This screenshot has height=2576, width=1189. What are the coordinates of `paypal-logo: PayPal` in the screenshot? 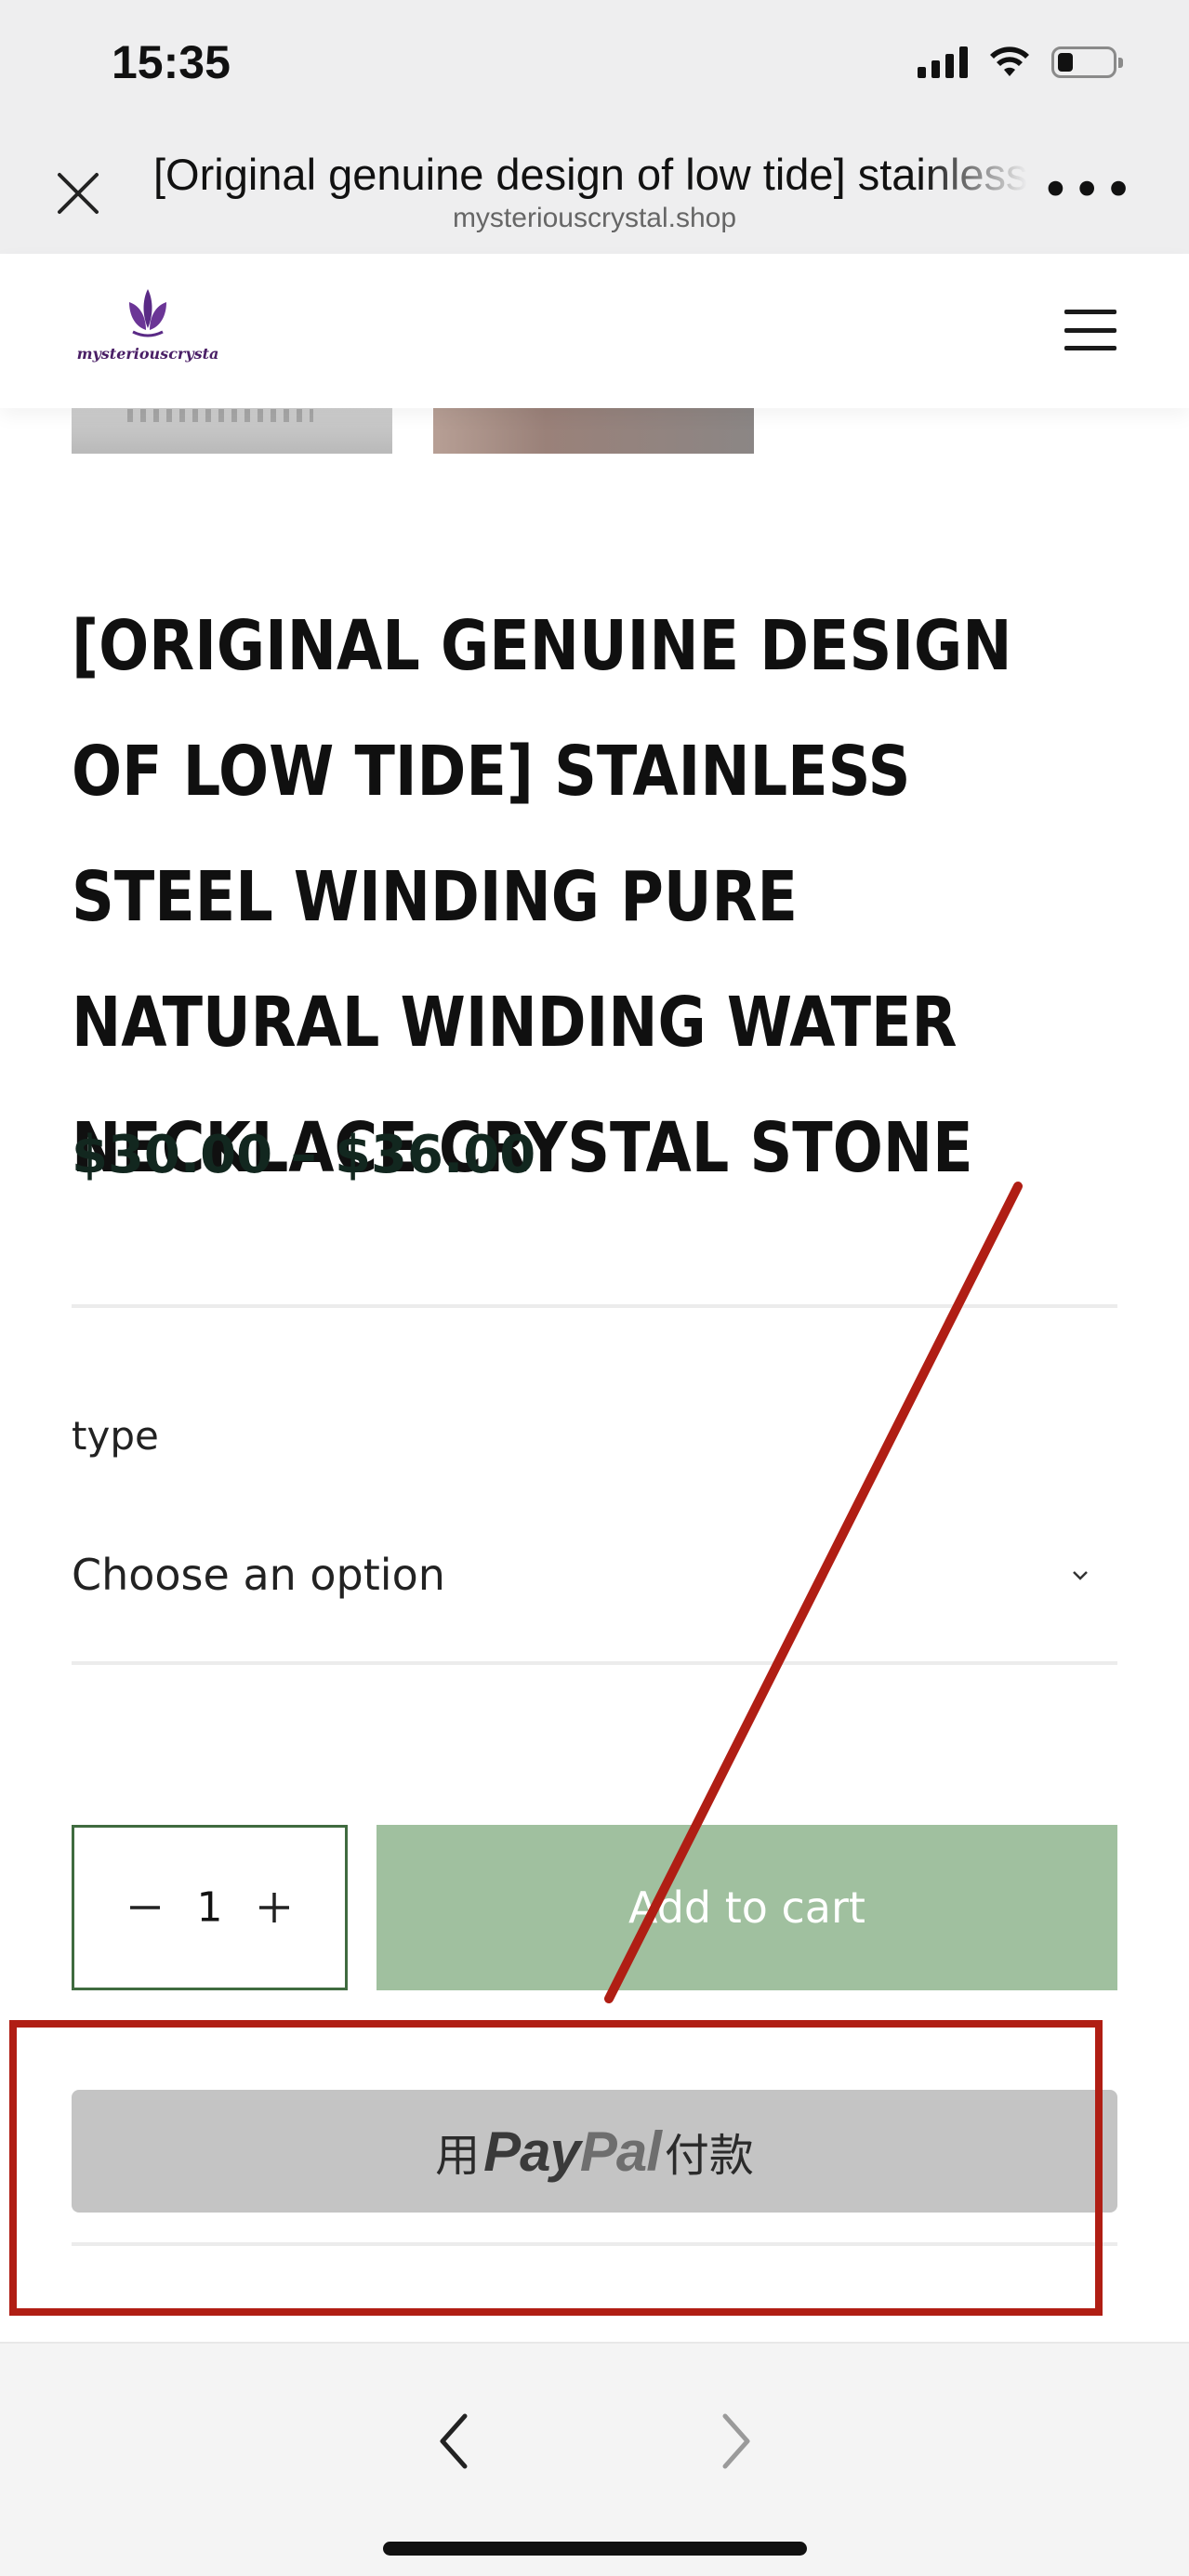 It's located at (572, 2151).